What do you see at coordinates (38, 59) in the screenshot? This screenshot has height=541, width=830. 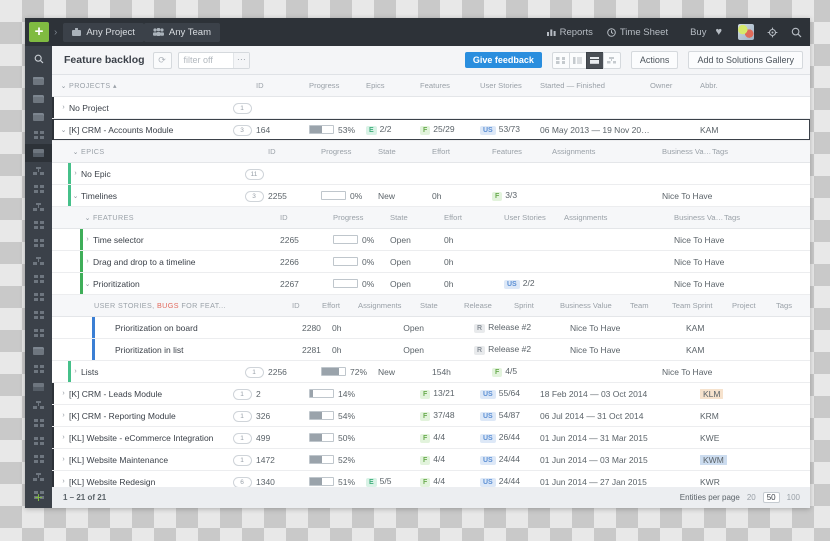 I see `rail-item-search` at bounding box center [38, 59].